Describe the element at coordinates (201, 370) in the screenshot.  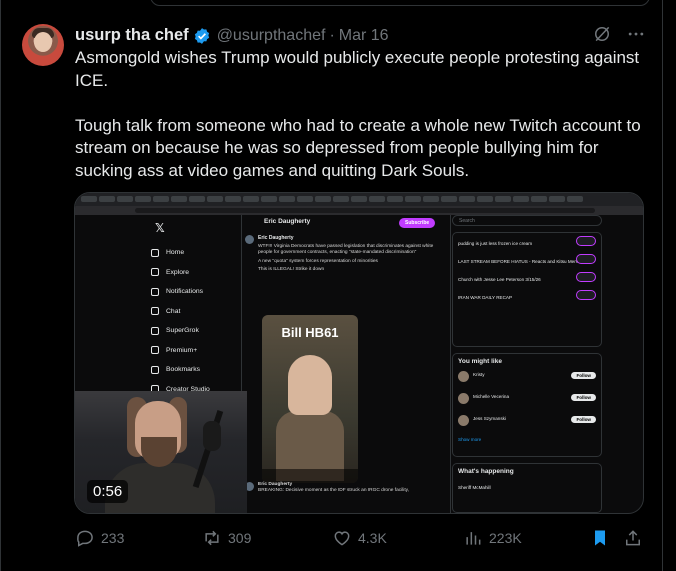
I see `nav-item: Bookmarks` at that location.